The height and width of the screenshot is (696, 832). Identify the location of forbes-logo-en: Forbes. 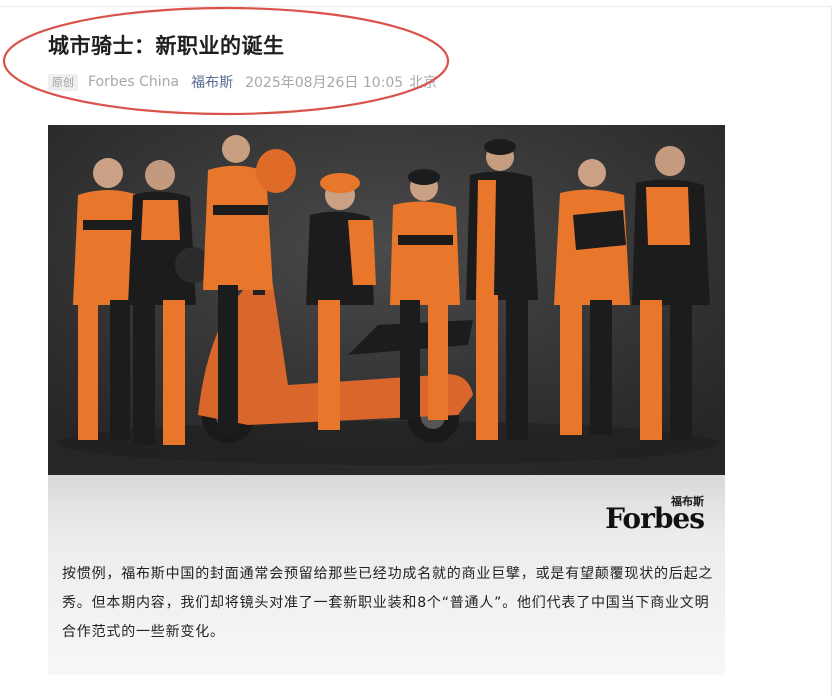
(655, 518).